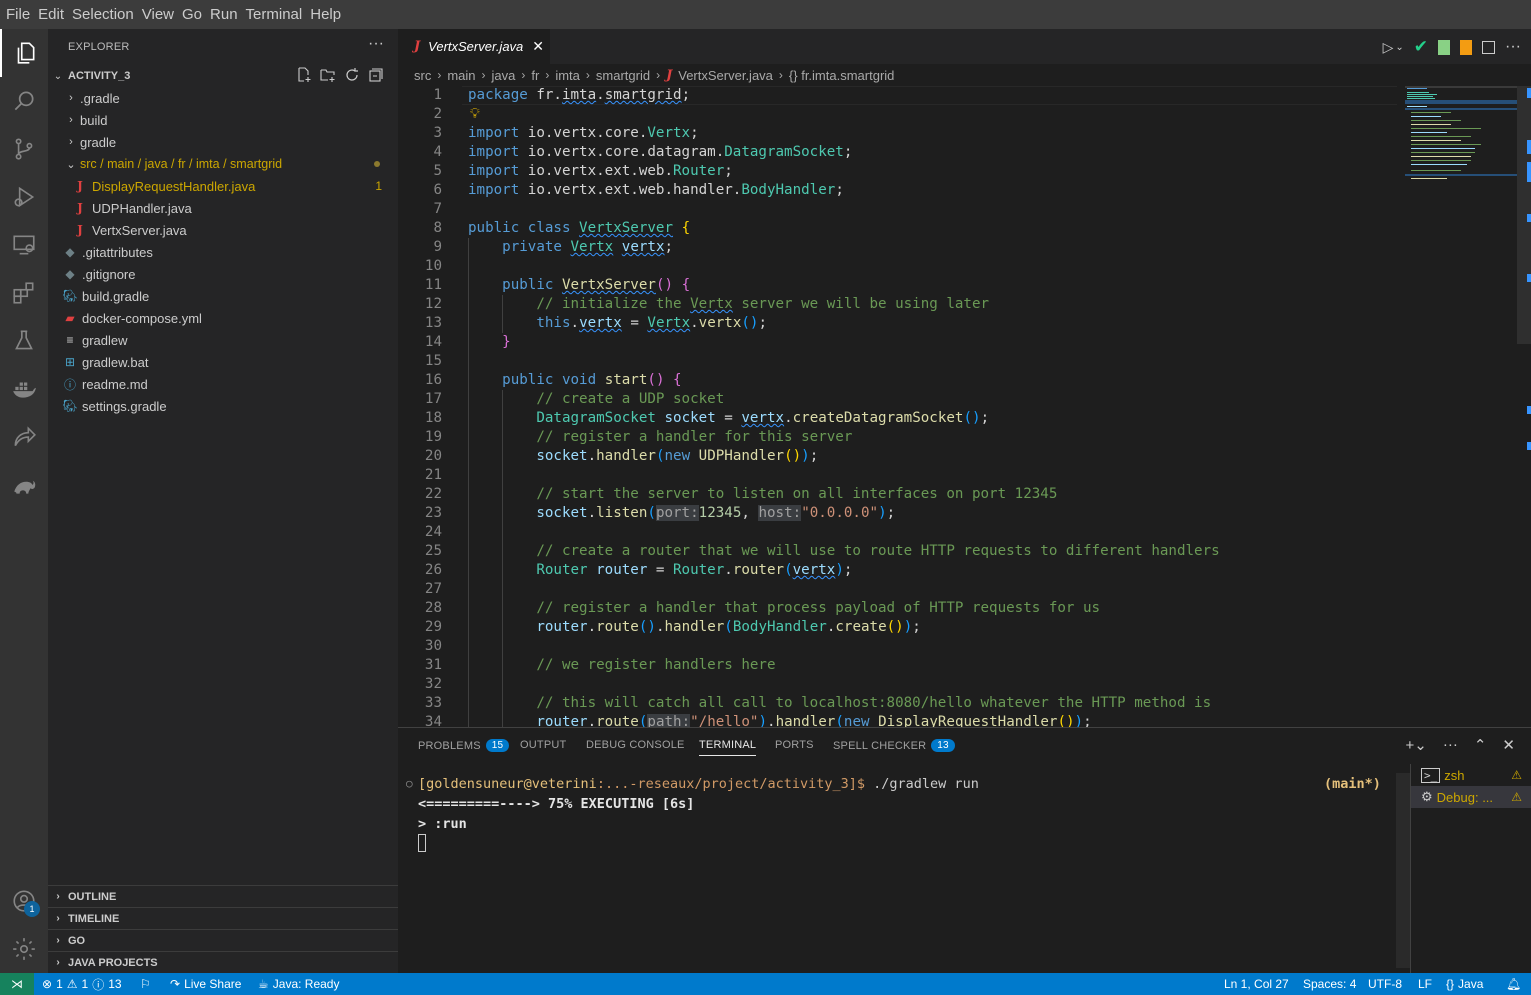 The height and width of the screenshot is (995, 1531). I want to click on remote-indicator: ⋊, so click(17, 984).